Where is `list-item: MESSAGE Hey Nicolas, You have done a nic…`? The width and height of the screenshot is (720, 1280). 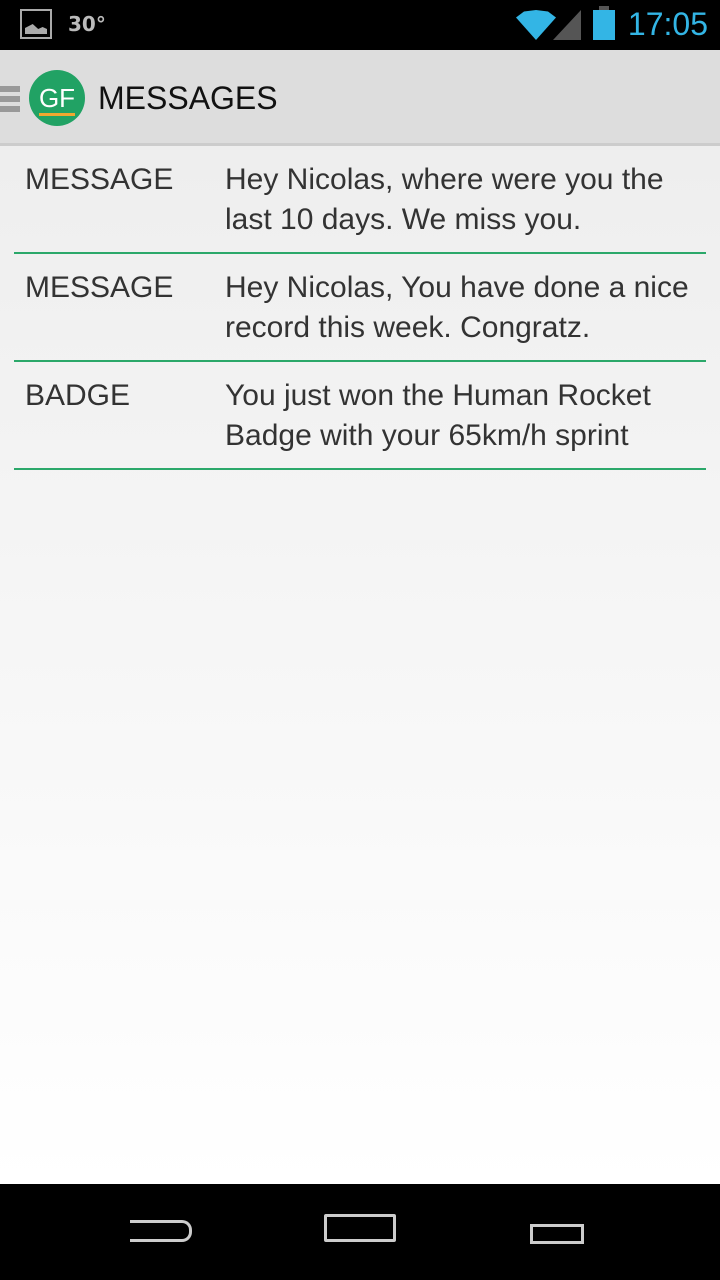 list-item: MESSAGE Hey Nicolas, You have done a nic… is located at coordinates (360, 308).